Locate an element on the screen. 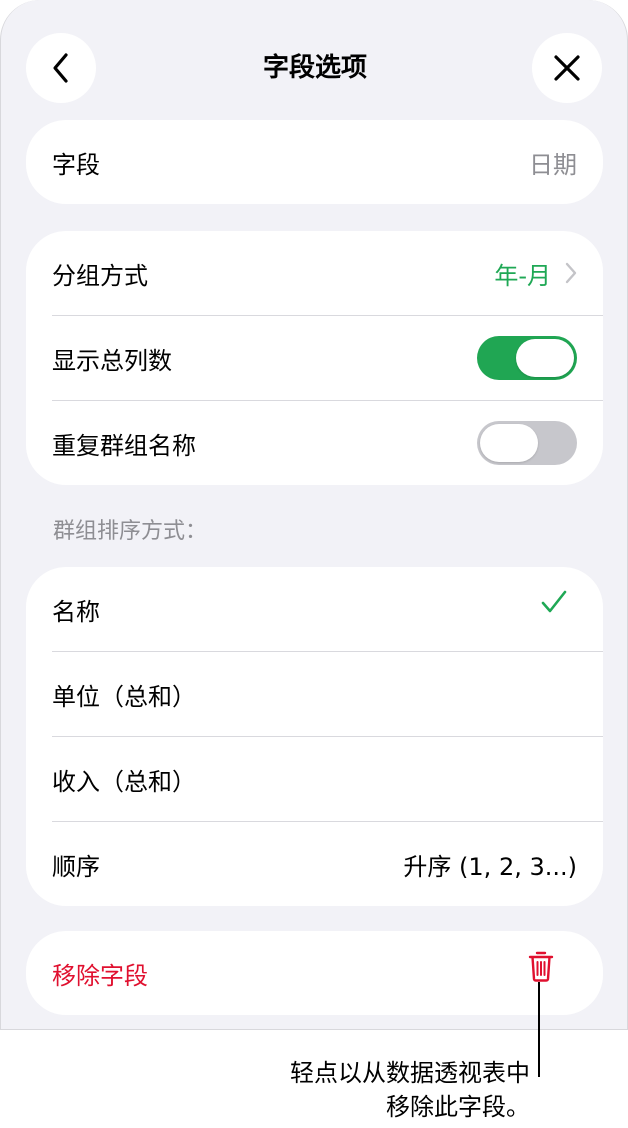 The image size is (628, 1128). sort-option-label: 收入（总和） is located at coordinates (124, 781).